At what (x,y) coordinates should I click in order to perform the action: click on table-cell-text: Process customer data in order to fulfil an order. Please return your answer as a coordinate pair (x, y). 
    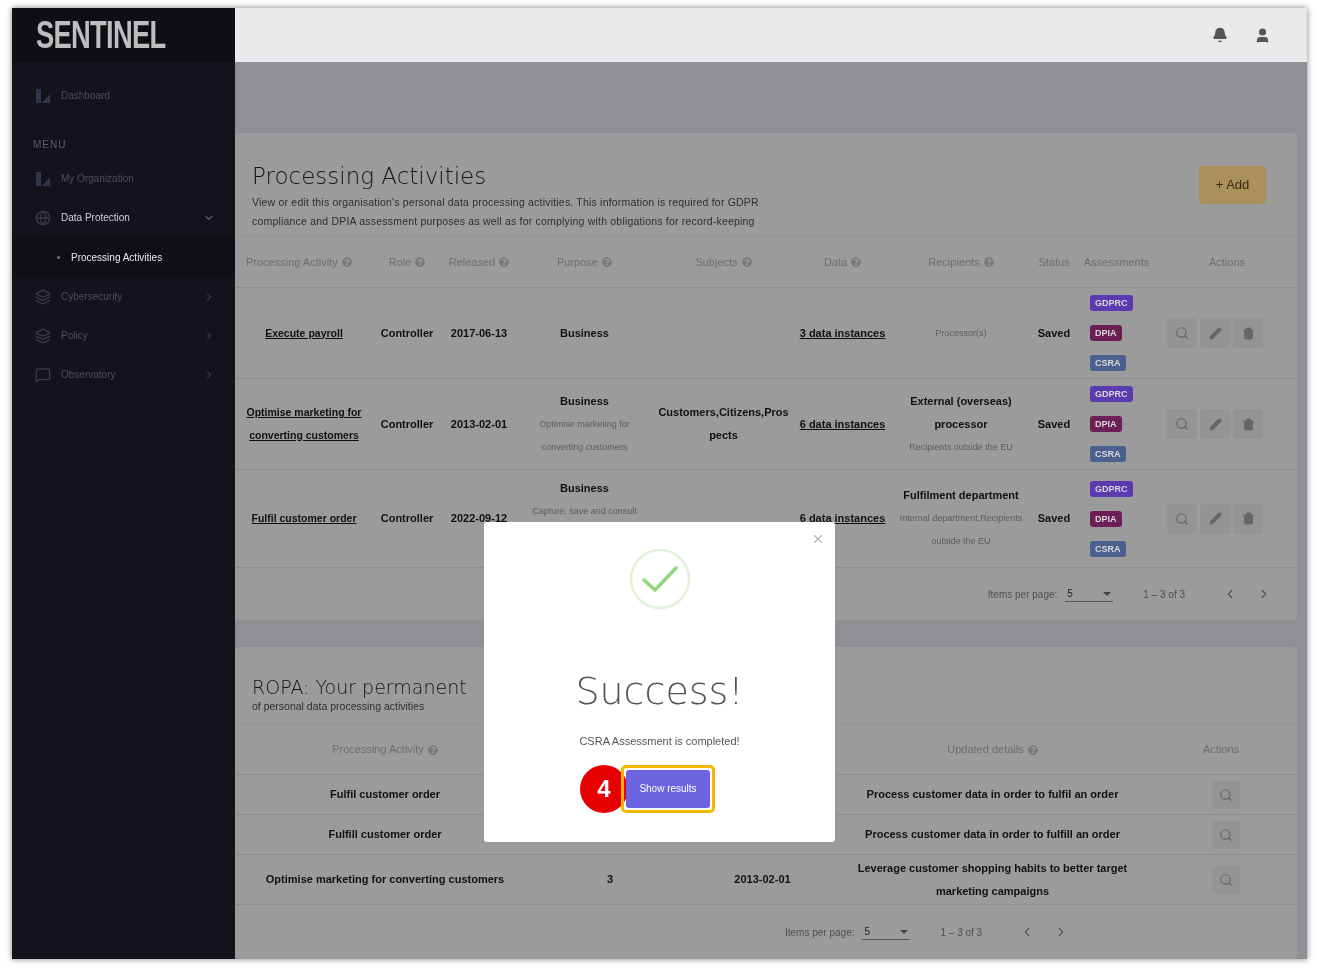
    Looking at the image, I should click on (992, 794).